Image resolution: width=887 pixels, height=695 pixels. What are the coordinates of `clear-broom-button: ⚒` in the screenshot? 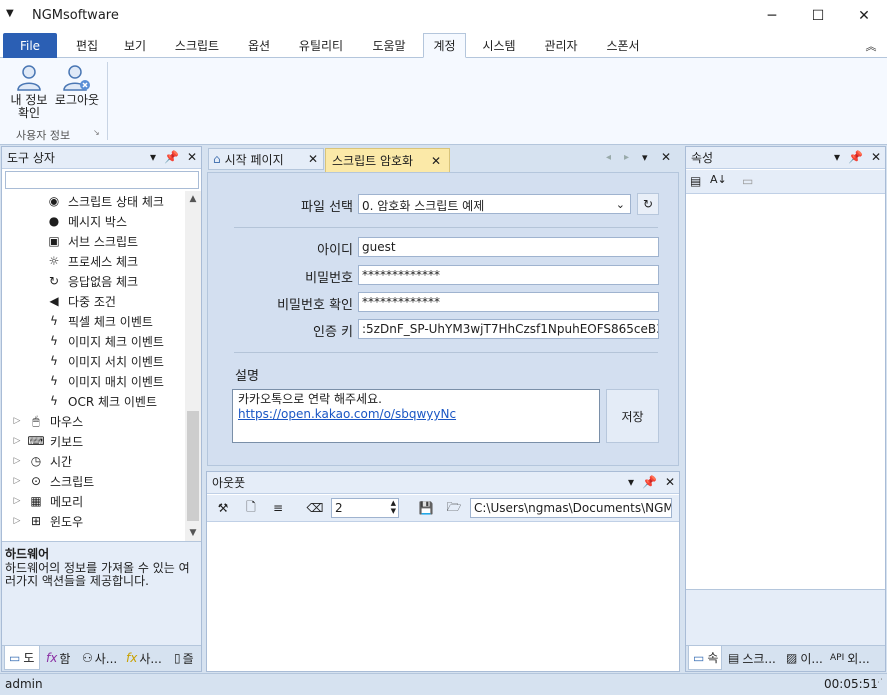 It's located at (223, 508).